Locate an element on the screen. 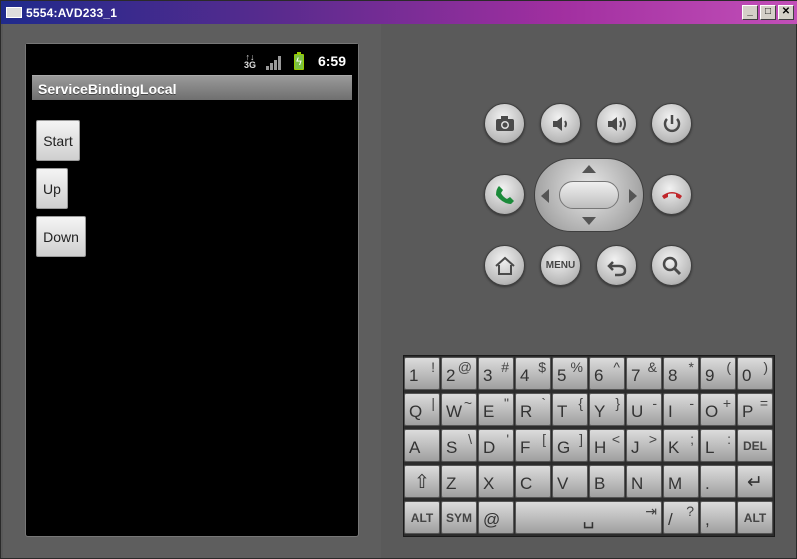  volume-down-icon is located at coordinates (559, 123).